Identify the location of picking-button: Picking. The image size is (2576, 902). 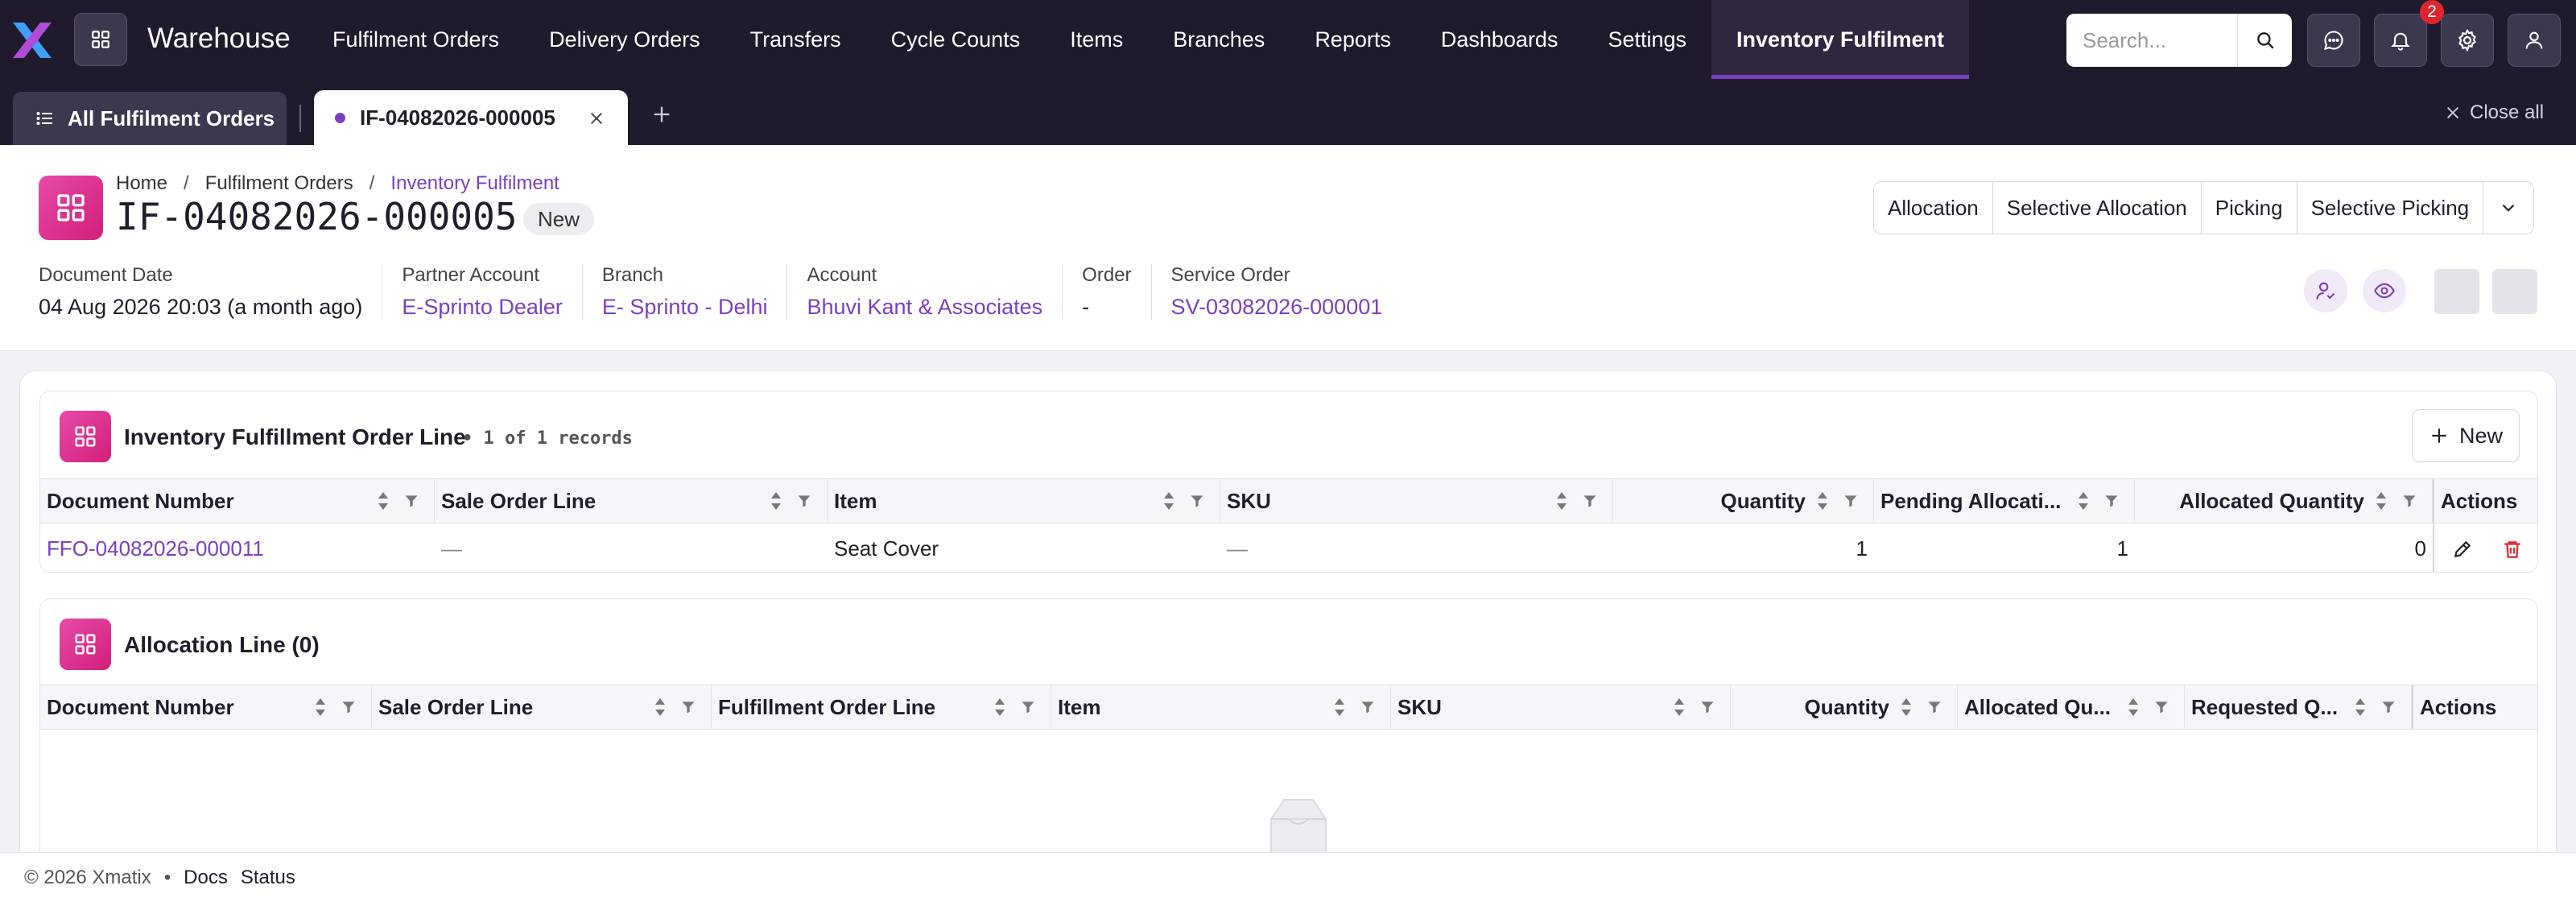
(2249, 208).